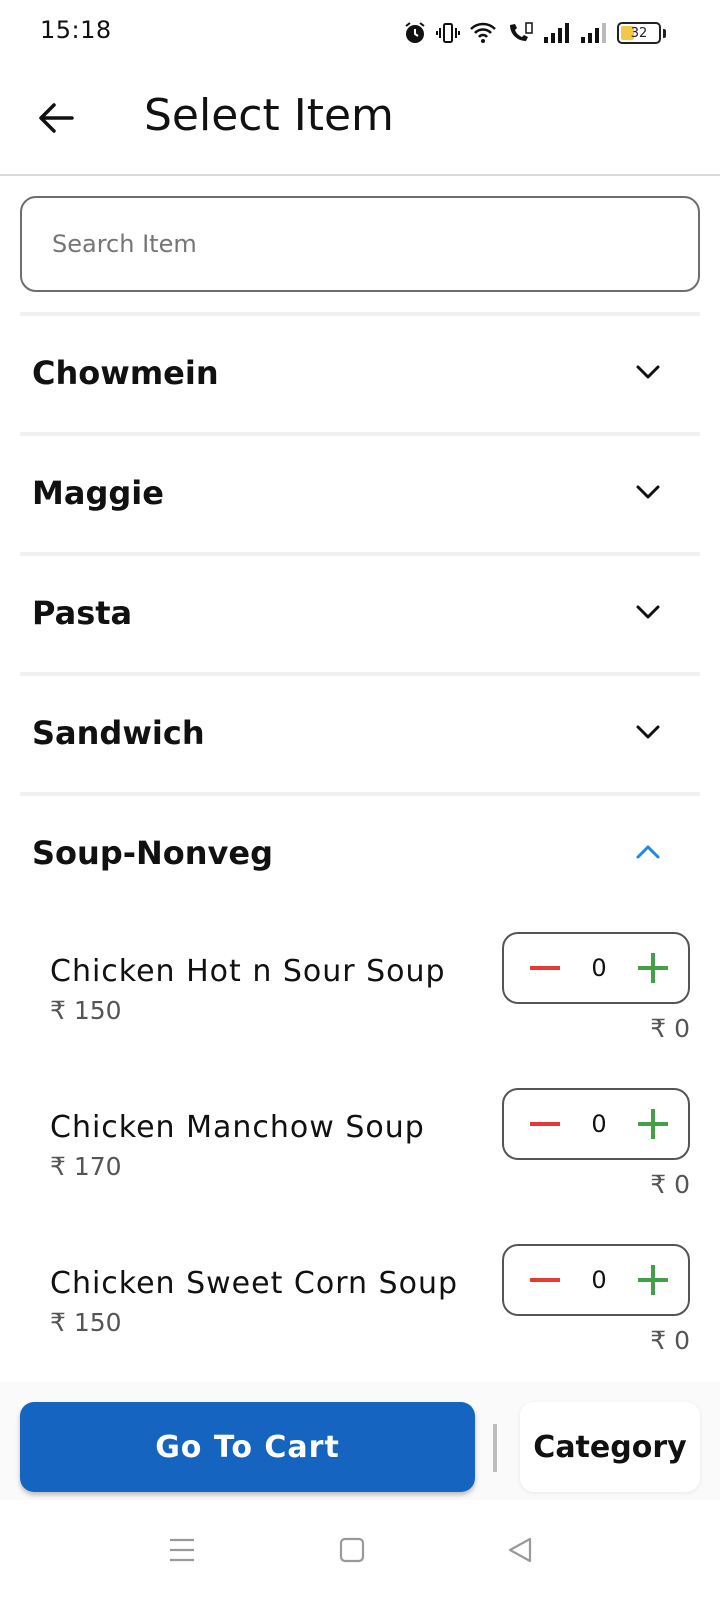 The image size is (720, 1600). I want to click on back-triangle-icon, so click(520, 1550).